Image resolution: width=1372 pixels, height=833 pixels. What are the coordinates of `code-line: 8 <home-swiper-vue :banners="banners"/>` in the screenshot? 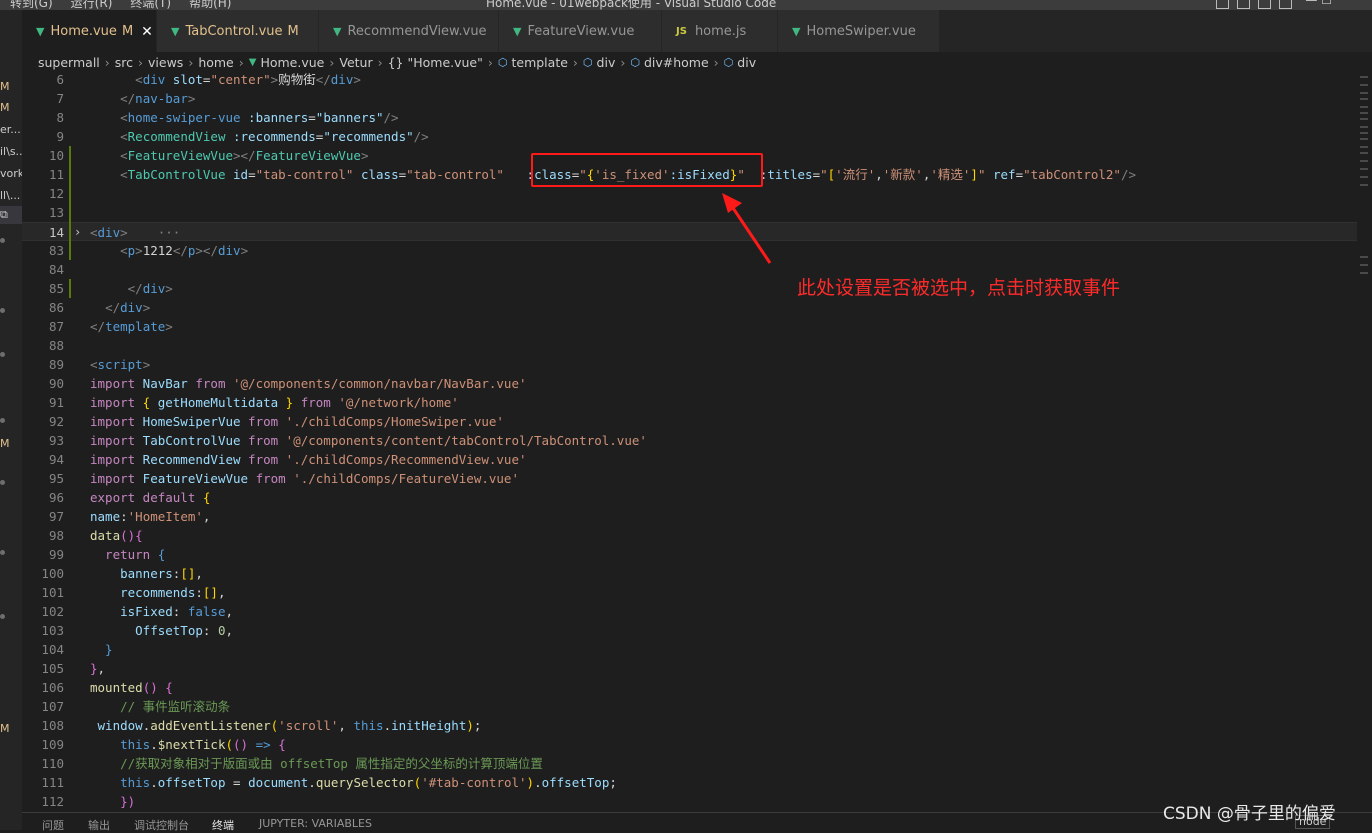 It's located at (689, 117).